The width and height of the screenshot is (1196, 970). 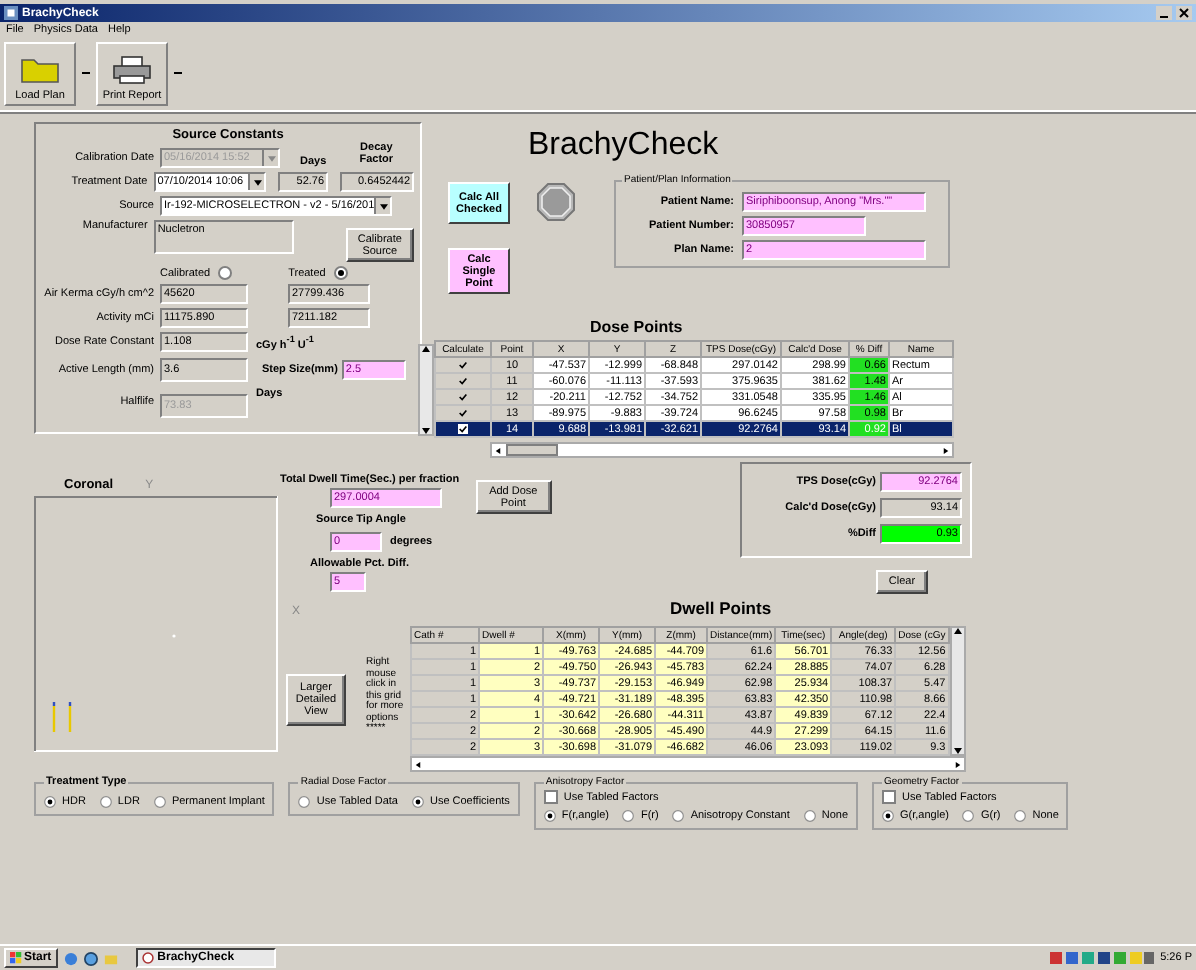 I want to click on stop-icon, so click(x=556, y=202).